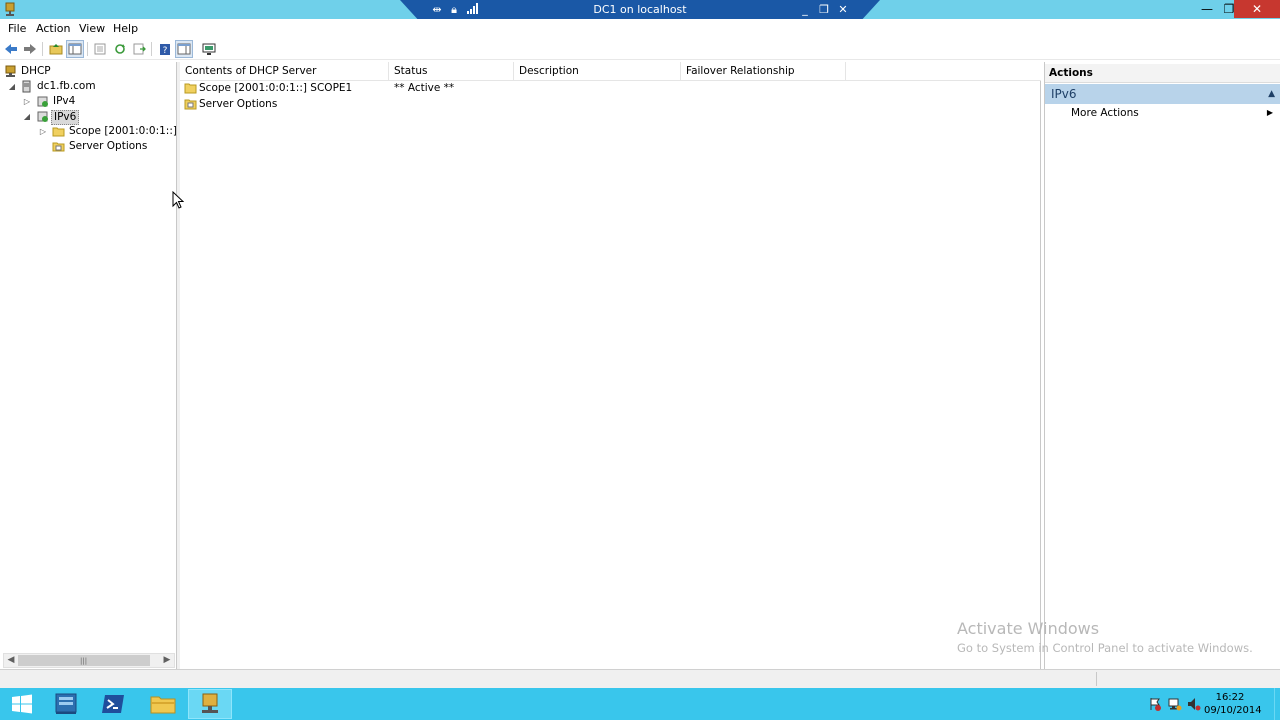  What do you see at coordinates (610, 88) in the screenshot?
I see `list-item: Scope [2001:0:0:1::] SCOPE1 ** Active **` at bounding box center [610, 88].